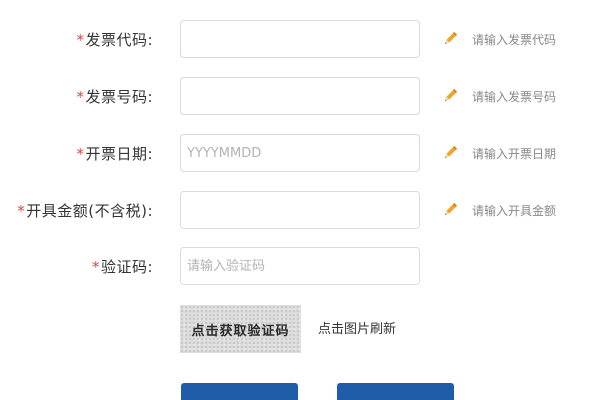  I want to click on form-row-invoice-code: *发票代码: 请输入发票代码, so click(300, 39).